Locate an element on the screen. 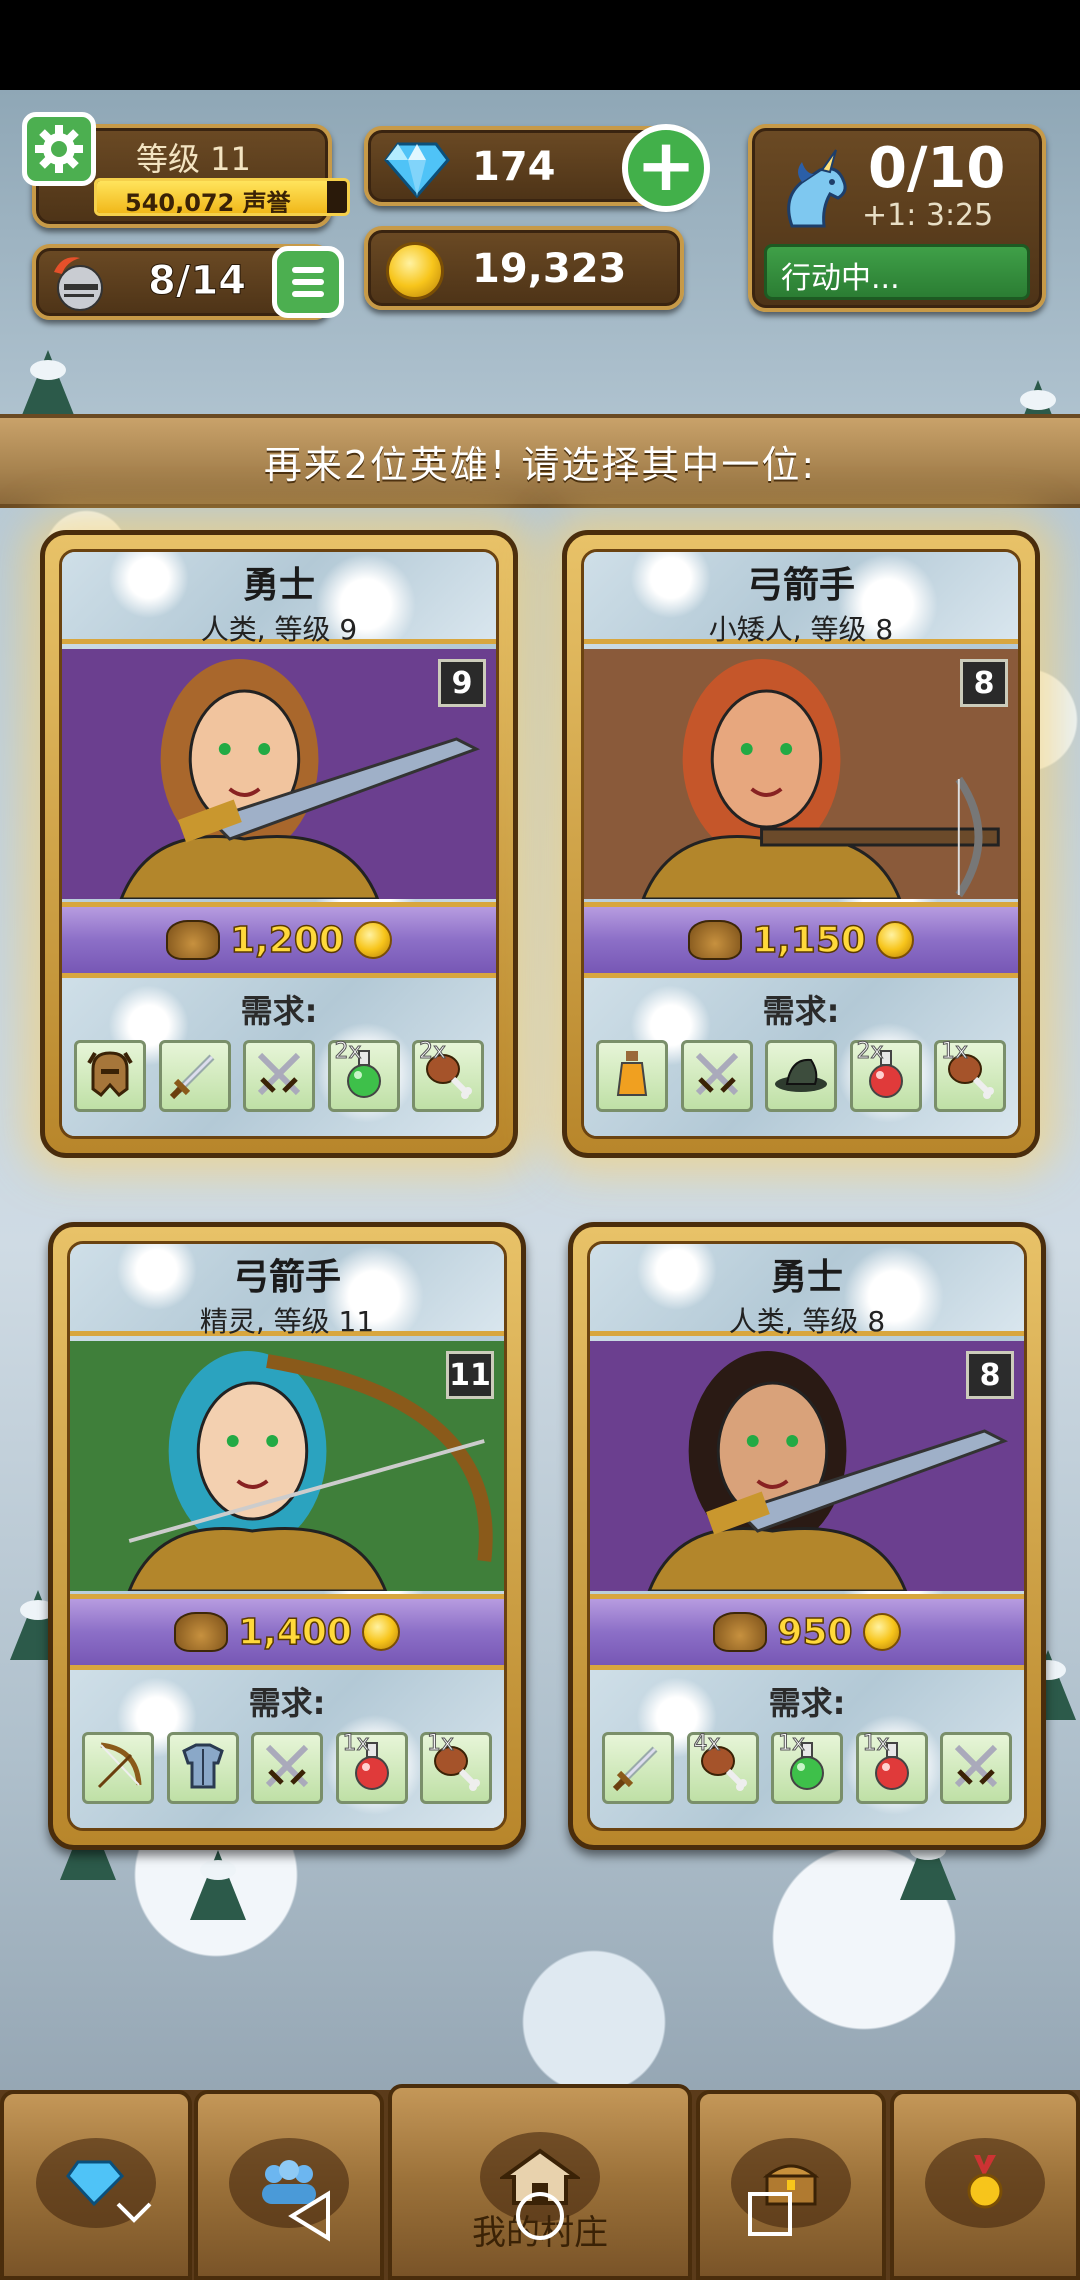 This screenshot has width=1080, height=2280. requirements-row: 4x 1x 1x is located at coordinates (807, 1767).